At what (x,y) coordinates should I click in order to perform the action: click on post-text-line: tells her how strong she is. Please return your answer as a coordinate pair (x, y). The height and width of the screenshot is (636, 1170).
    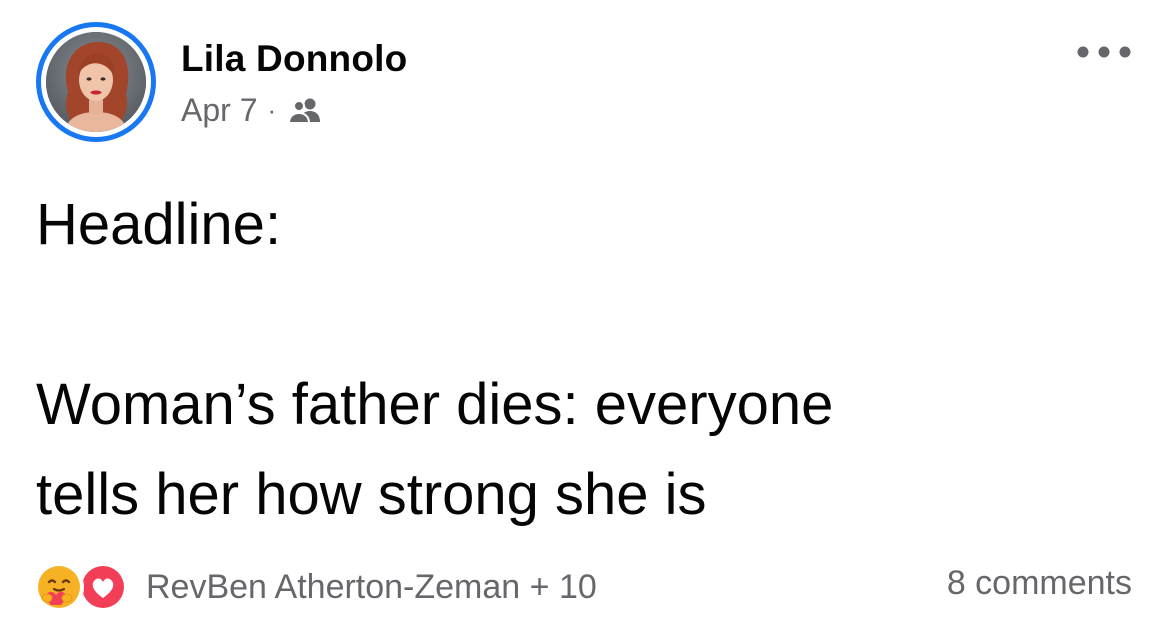
    Looking at the image, I should click on (371, 494).